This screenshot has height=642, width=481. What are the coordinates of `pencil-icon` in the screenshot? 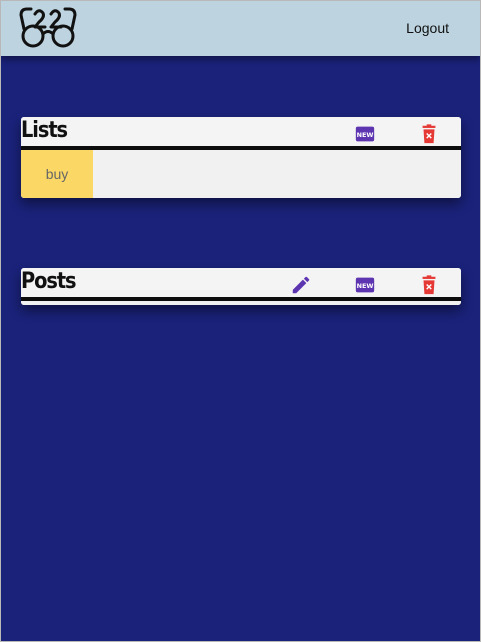 It's located at (301, 285).